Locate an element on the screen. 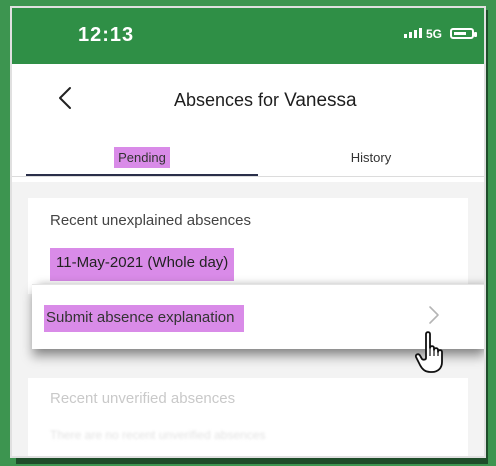 The height and width of the screenshot is (466, 496). tab-history-label: History is located at coordinates (371, 157).